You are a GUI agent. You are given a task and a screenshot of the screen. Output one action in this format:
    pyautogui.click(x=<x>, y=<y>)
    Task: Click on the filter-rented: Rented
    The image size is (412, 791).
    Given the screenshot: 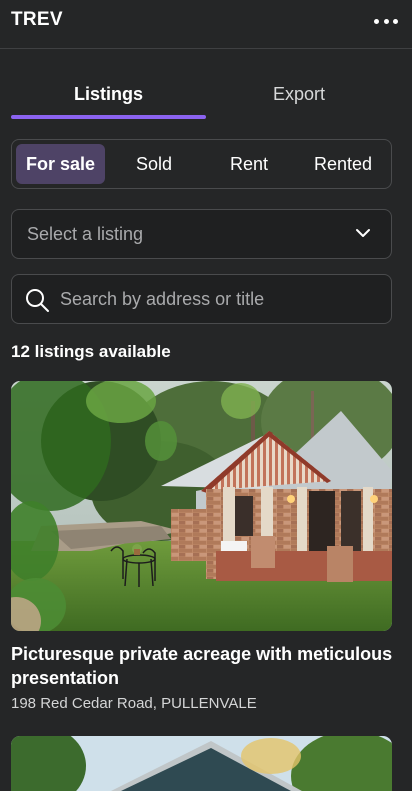 What is the action you would take?
    pyautogui.click(x=343, y=164)
    